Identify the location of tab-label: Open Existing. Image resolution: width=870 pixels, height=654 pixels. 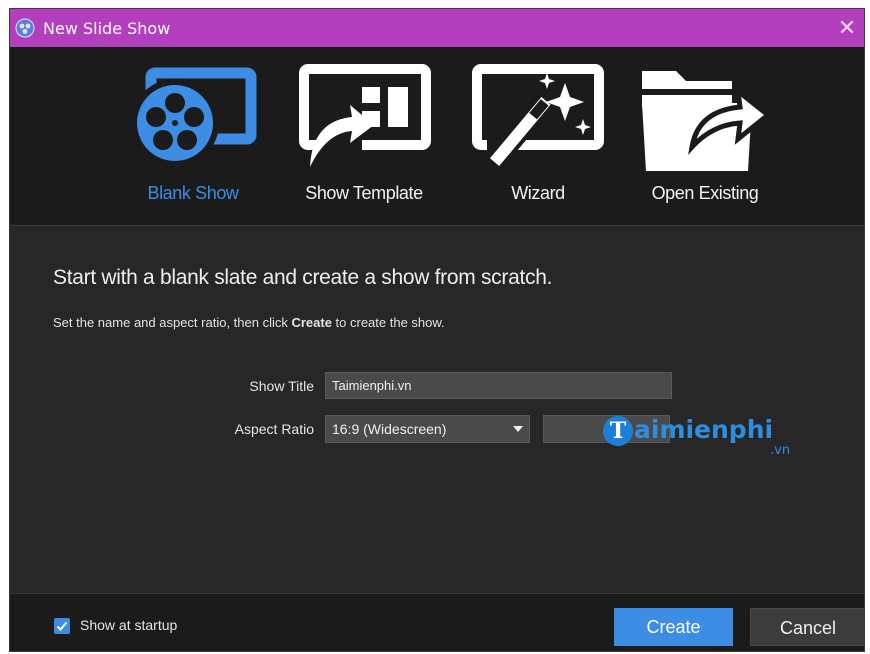
(705, 193).